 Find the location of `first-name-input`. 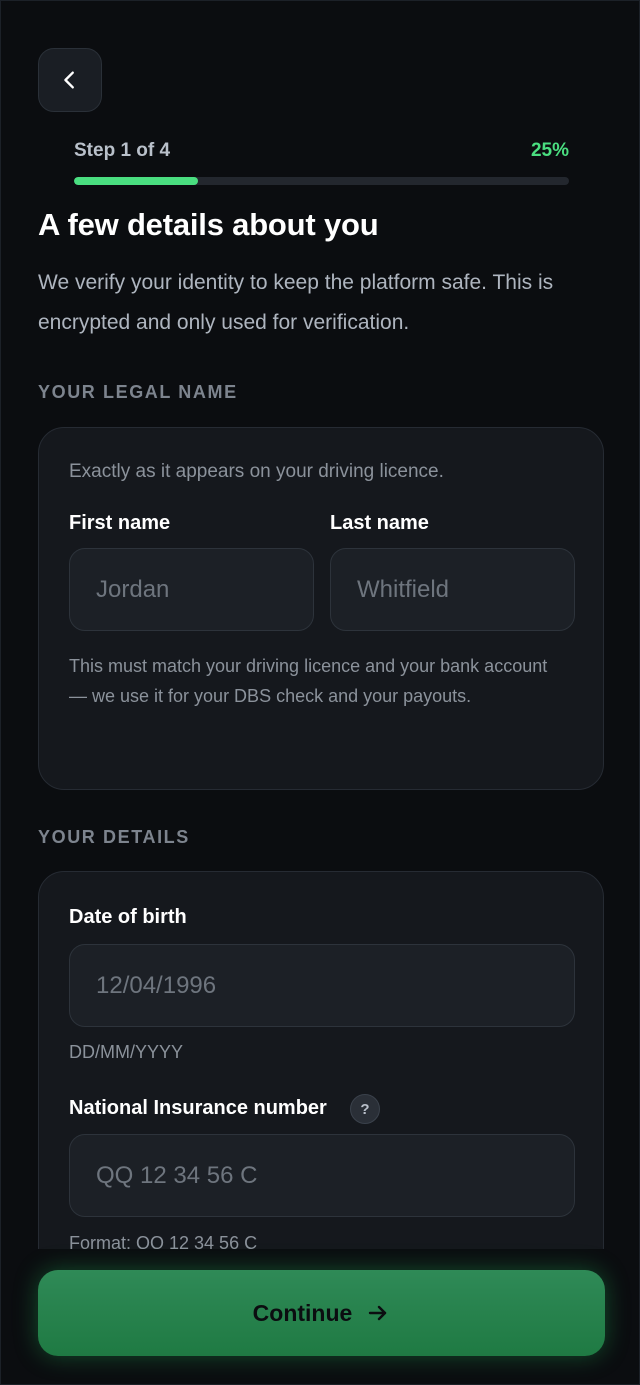

first-name-input is located at coordinates (204, 589).